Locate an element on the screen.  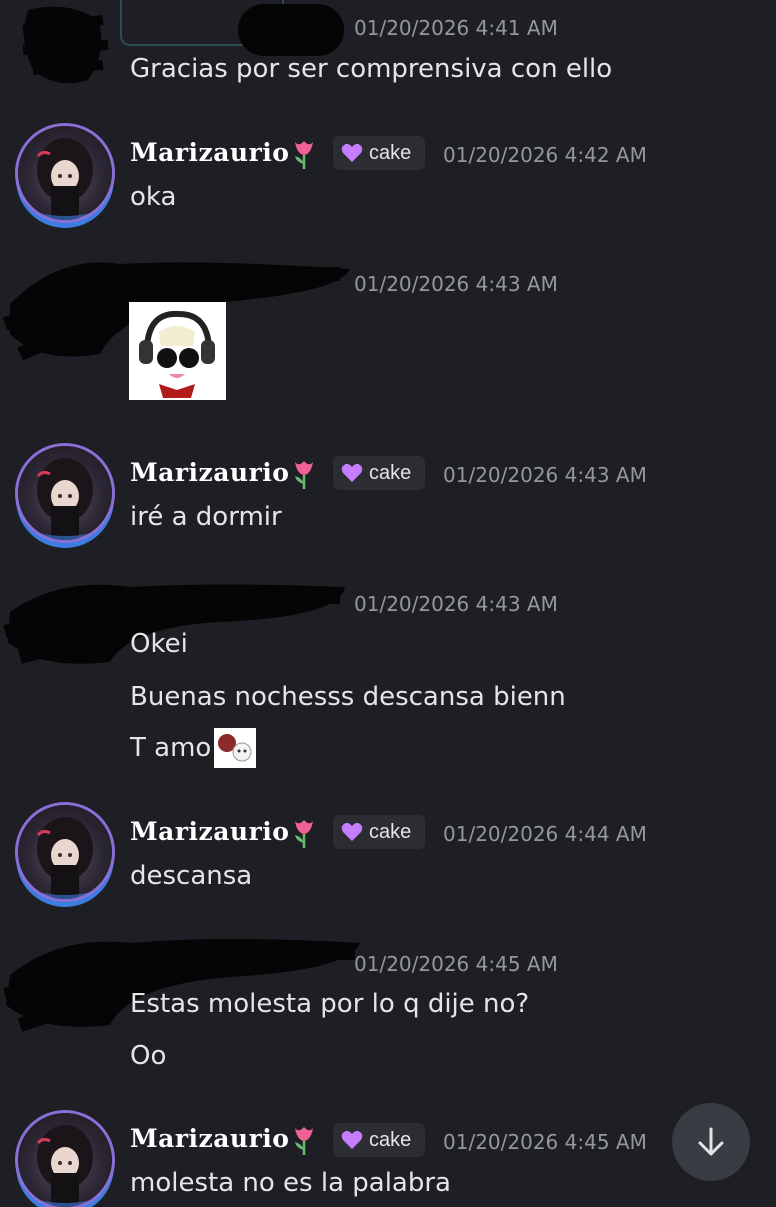
message-text: T amo is located at coordinates (171, 748).